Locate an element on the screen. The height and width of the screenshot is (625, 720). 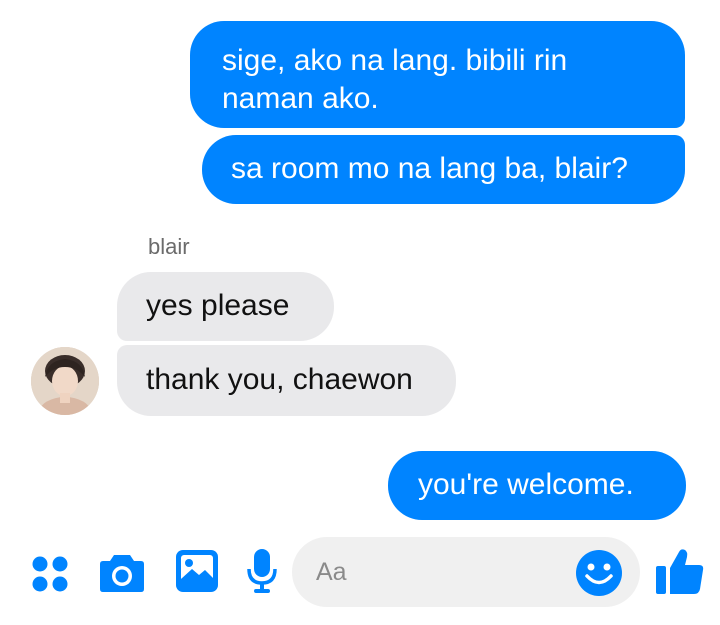
message-text: yes please is located at coordinates (218, 305).